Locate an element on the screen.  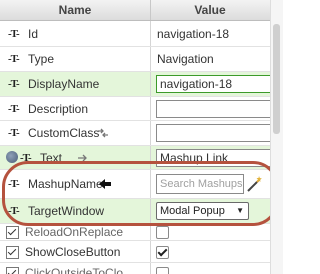
property-row-mashupname: -T- MashupName Search Mashups is located at coordinates (135, 184).